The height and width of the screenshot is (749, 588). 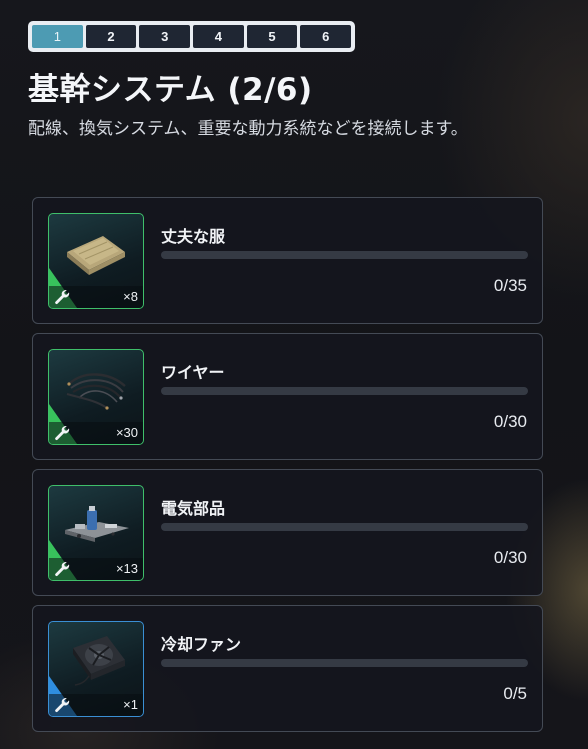 What do you see at coordinates (57, 36) in the screenshot?
I see `step-1: 1` at bounding box center [57, 36].